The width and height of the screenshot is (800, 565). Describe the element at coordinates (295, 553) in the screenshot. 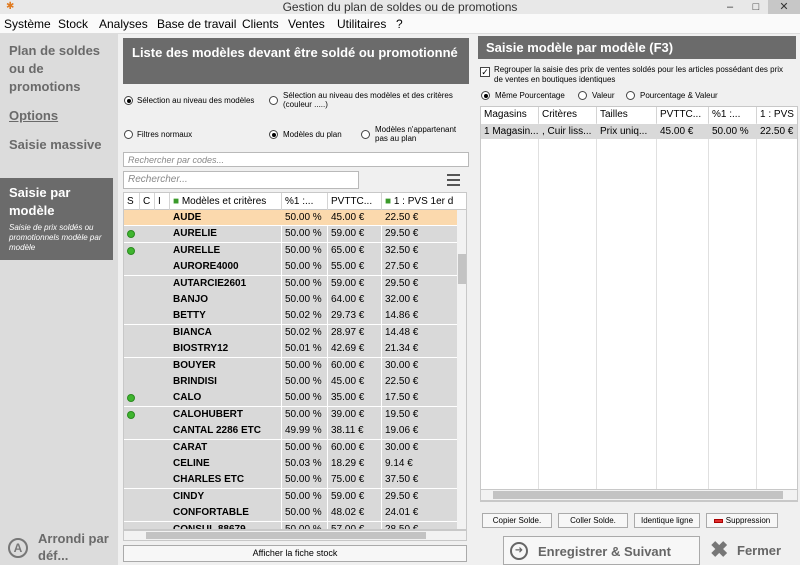

I see `show-stock-sheet-button: Afficher la fiche stock` at that location.